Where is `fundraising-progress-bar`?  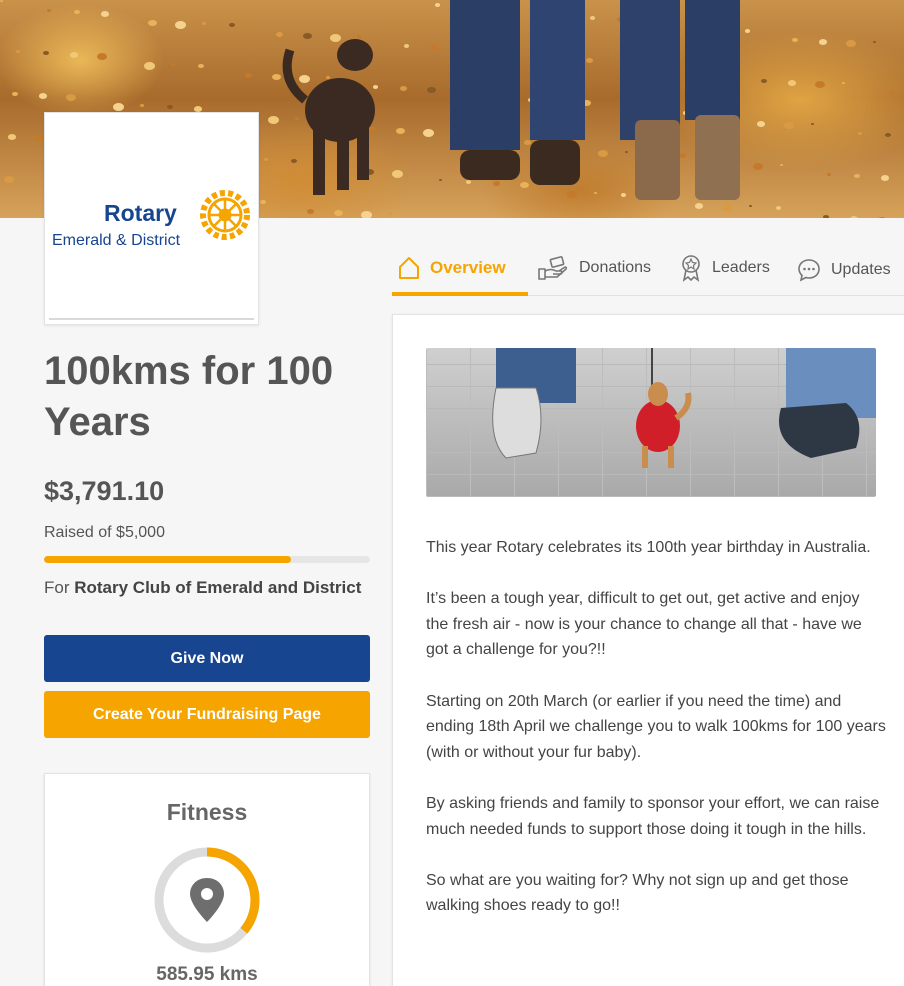 fundraising-progress-bar is located at coordinates (207, 559).